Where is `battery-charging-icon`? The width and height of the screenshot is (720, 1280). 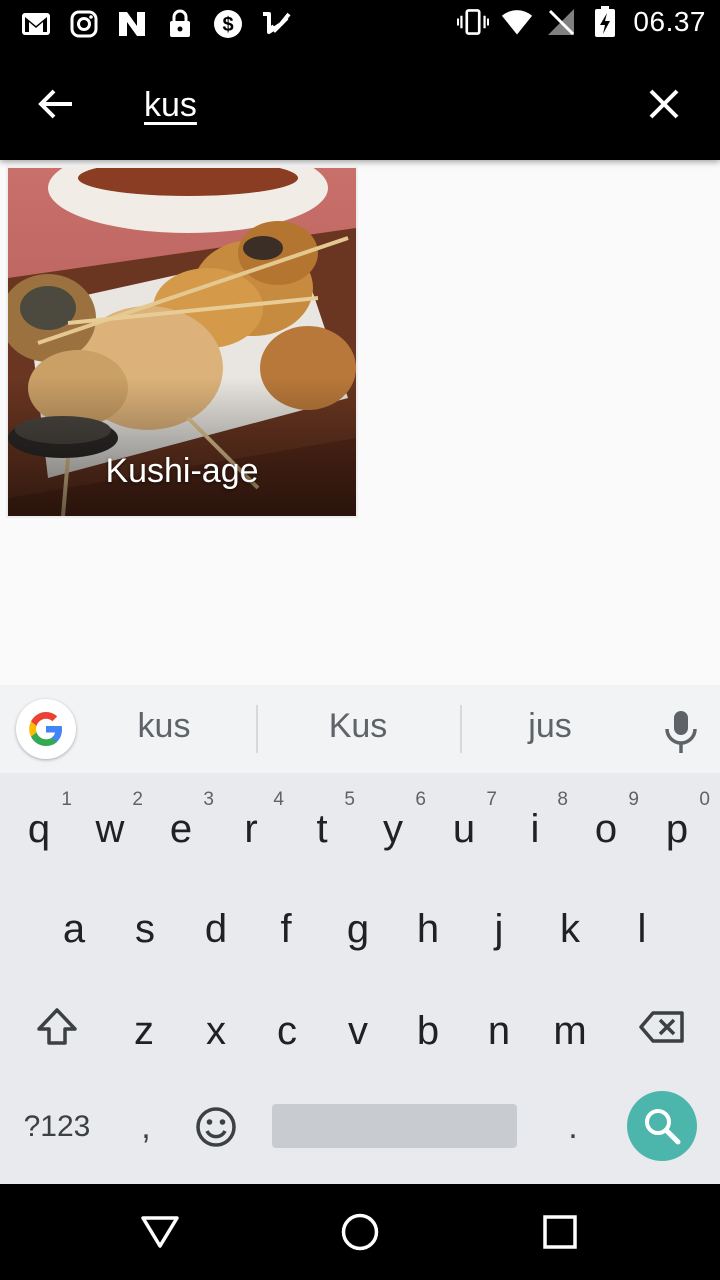 battery-charging-icon is located at coordinates (605, 22).